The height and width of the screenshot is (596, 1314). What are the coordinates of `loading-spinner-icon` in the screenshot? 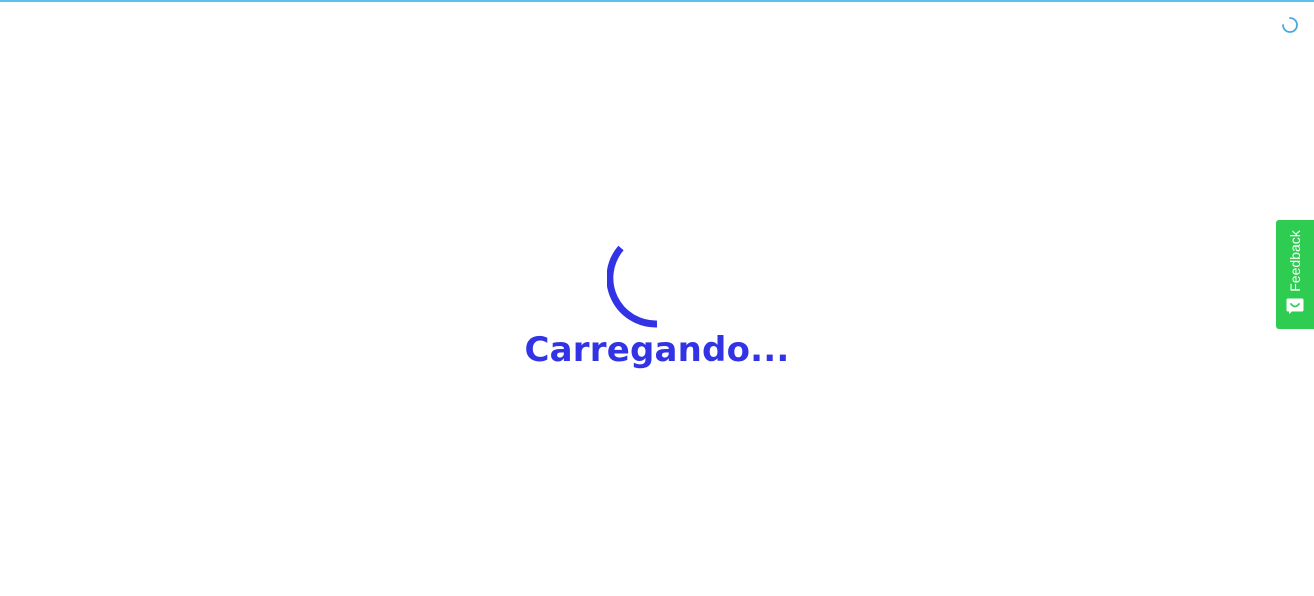 It's located at (632, 286).